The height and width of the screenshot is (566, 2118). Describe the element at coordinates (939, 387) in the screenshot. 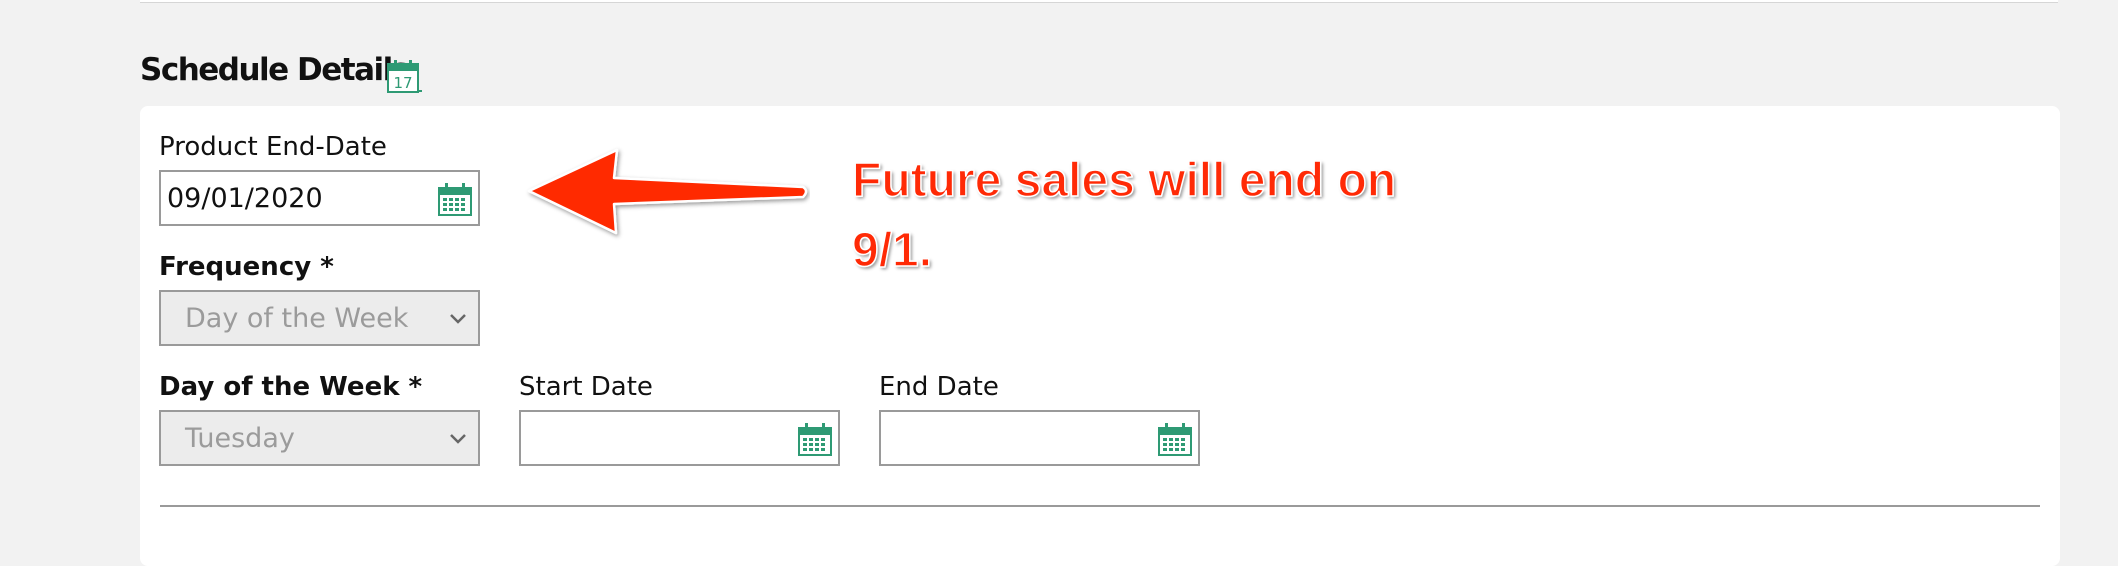

I see `end-date-label: End Date` at that location.